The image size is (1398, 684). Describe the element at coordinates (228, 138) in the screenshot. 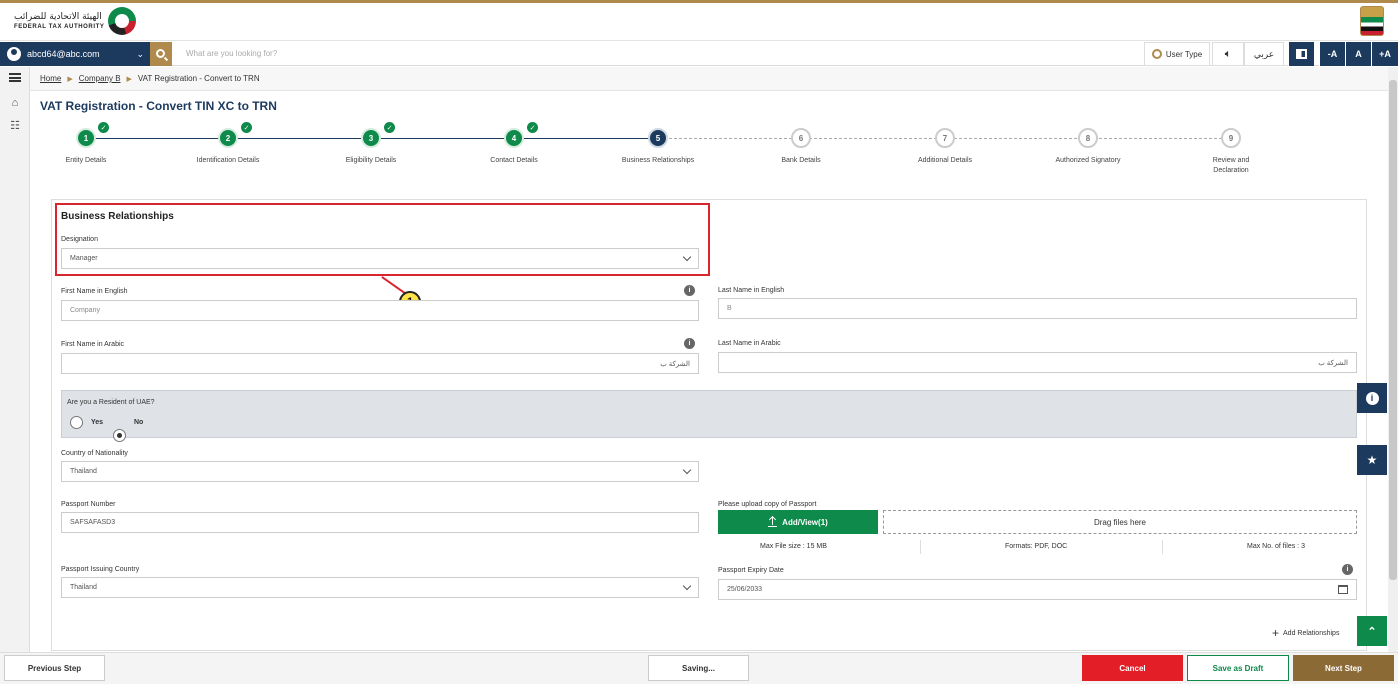

I see `step-2-circle: 2` at that location.